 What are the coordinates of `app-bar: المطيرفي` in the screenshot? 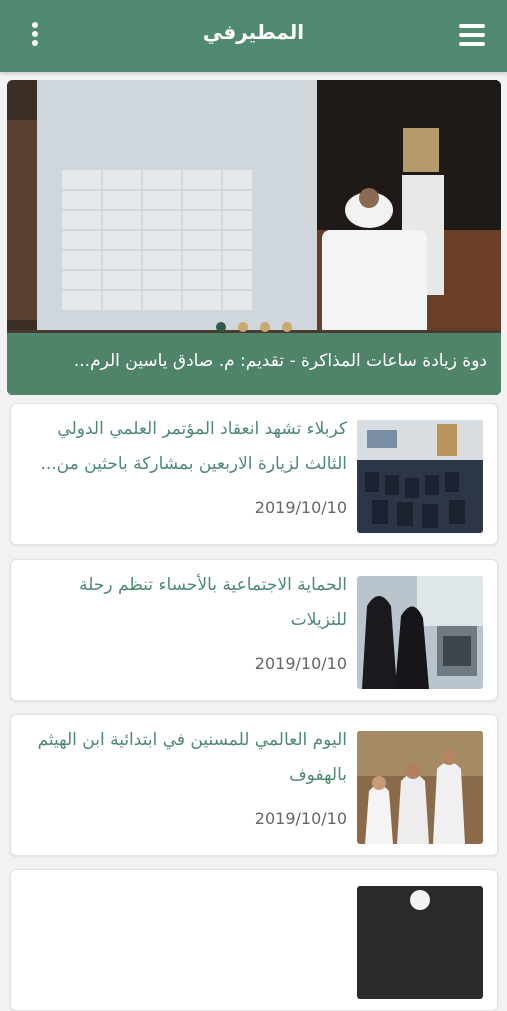 It's located at (253, 36).